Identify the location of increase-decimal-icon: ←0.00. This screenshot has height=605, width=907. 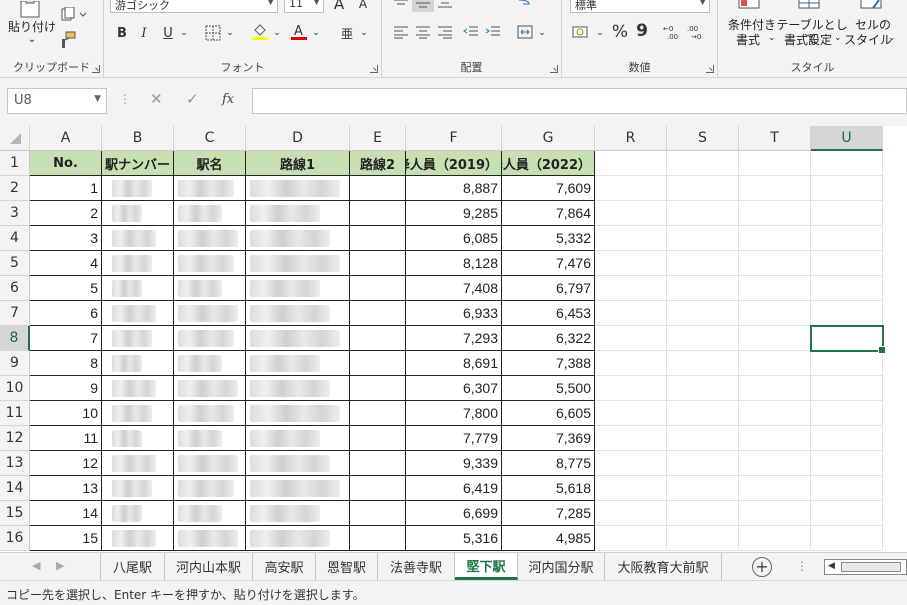
(673, 32).